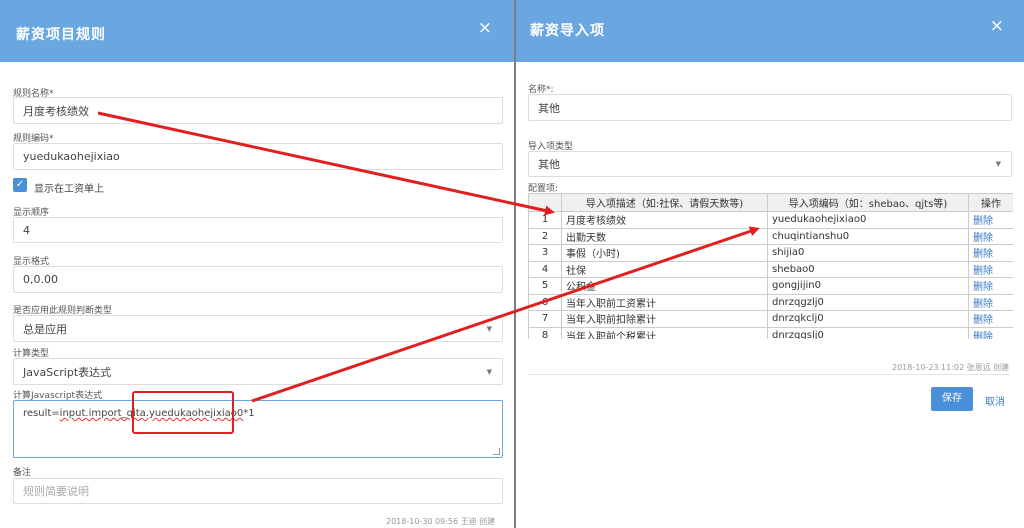  Describe the element at coordinates (258, 156) in the screenshot. I see `rule-code-input: yuedukaohejixiao` at that location.